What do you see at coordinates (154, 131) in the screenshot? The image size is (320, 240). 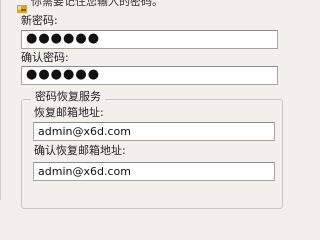 I see `recovery-email-field: admin@x6d.com` at bounding box center [154, 131].